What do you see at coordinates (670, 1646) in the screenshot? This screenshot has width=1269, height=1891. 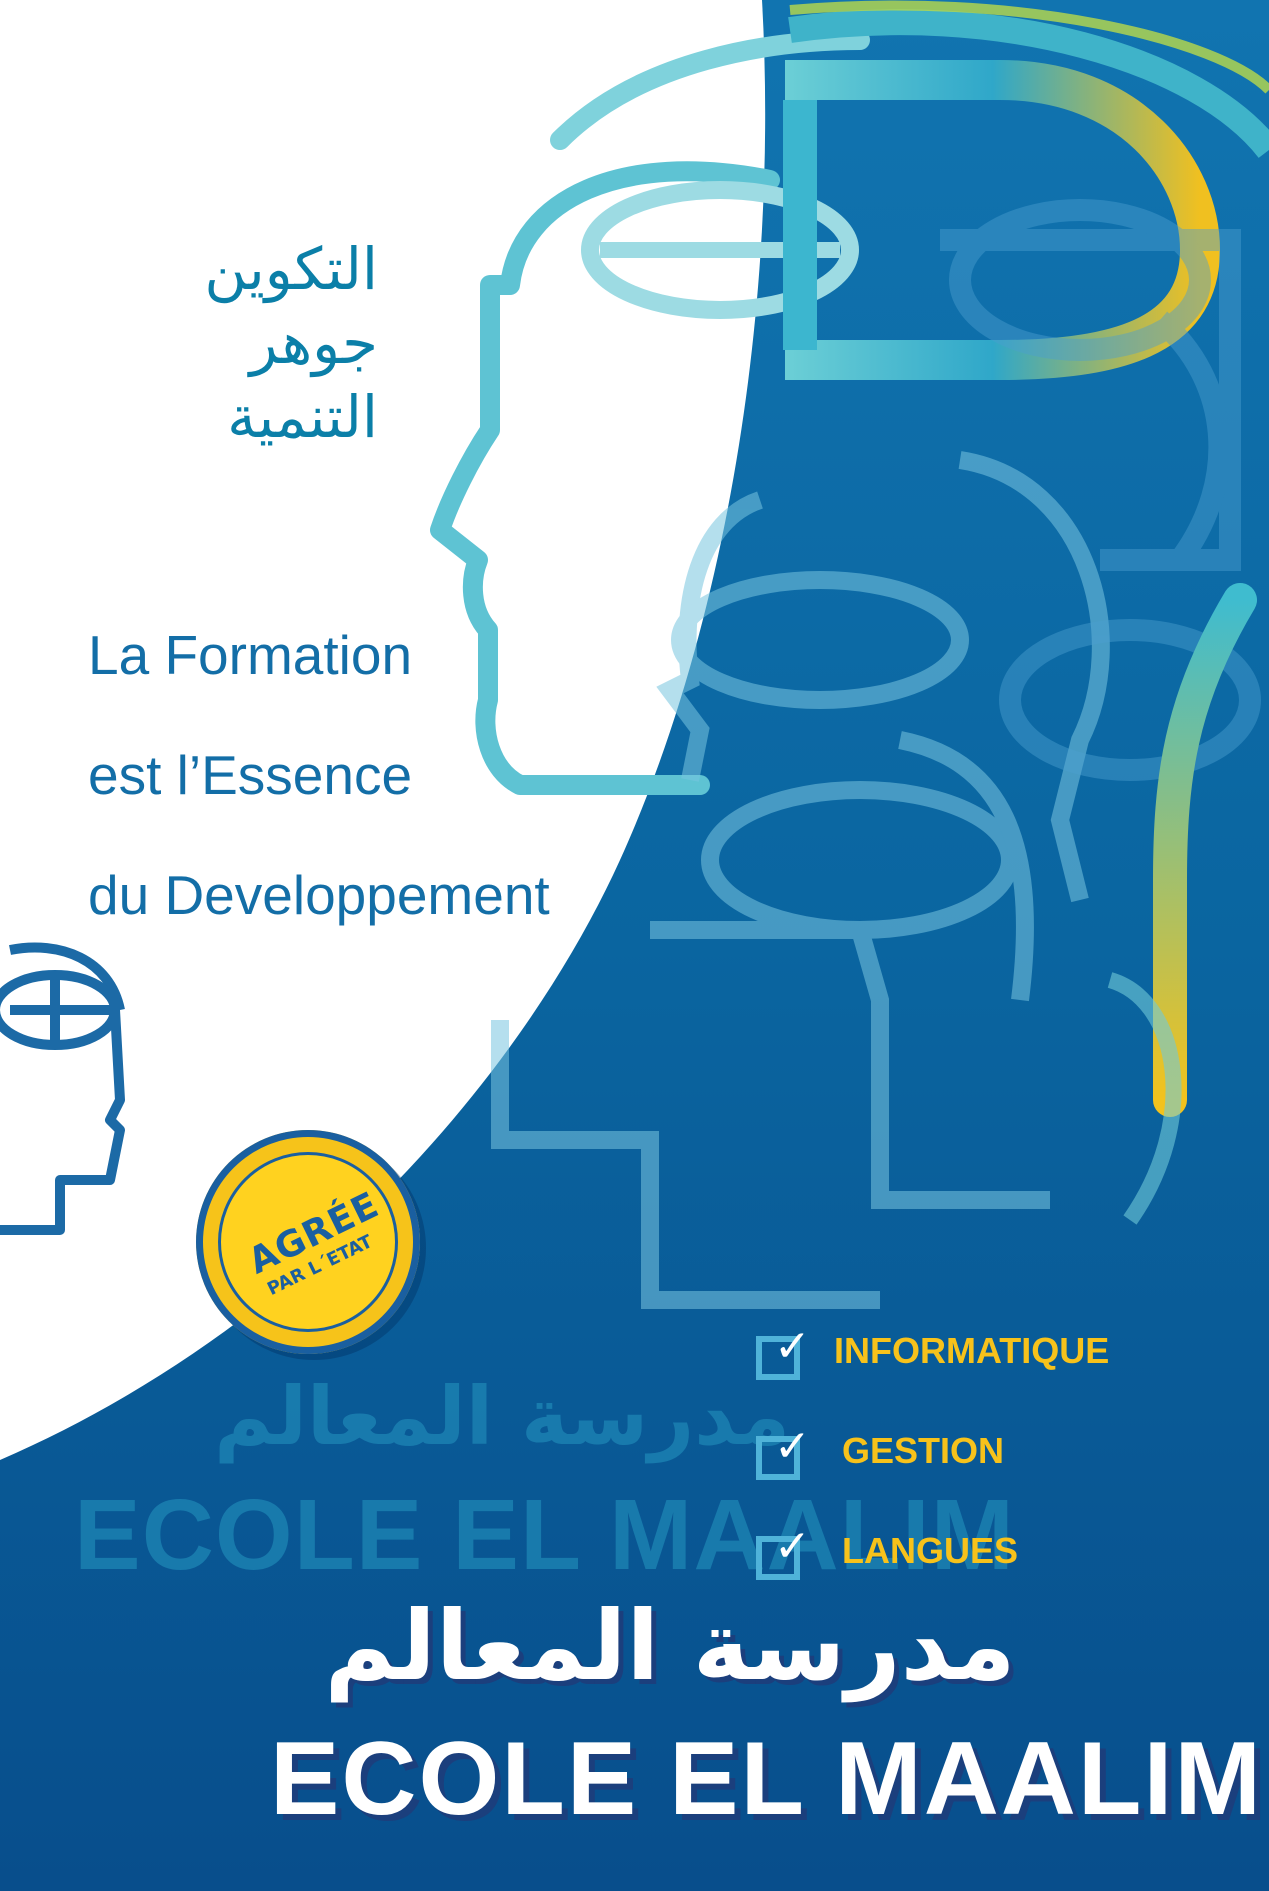 I see `school-name-arabic: مدرسة المعالم` at bounding box center [670, 1646].